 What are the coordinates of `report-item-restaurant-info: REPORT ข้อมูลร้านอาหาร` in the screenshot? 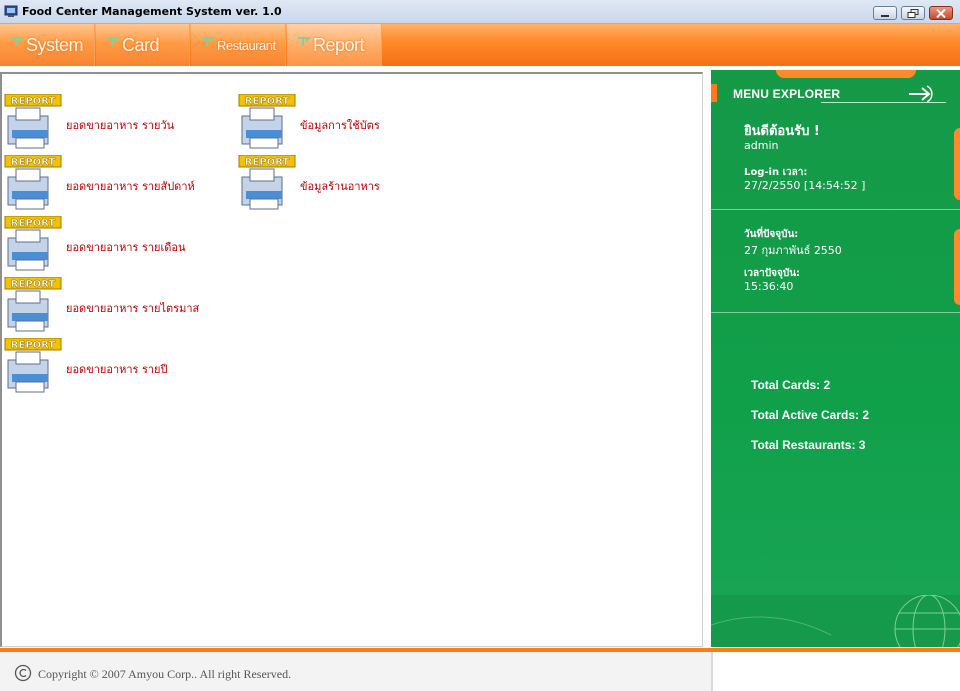 It's located at (343, 184).